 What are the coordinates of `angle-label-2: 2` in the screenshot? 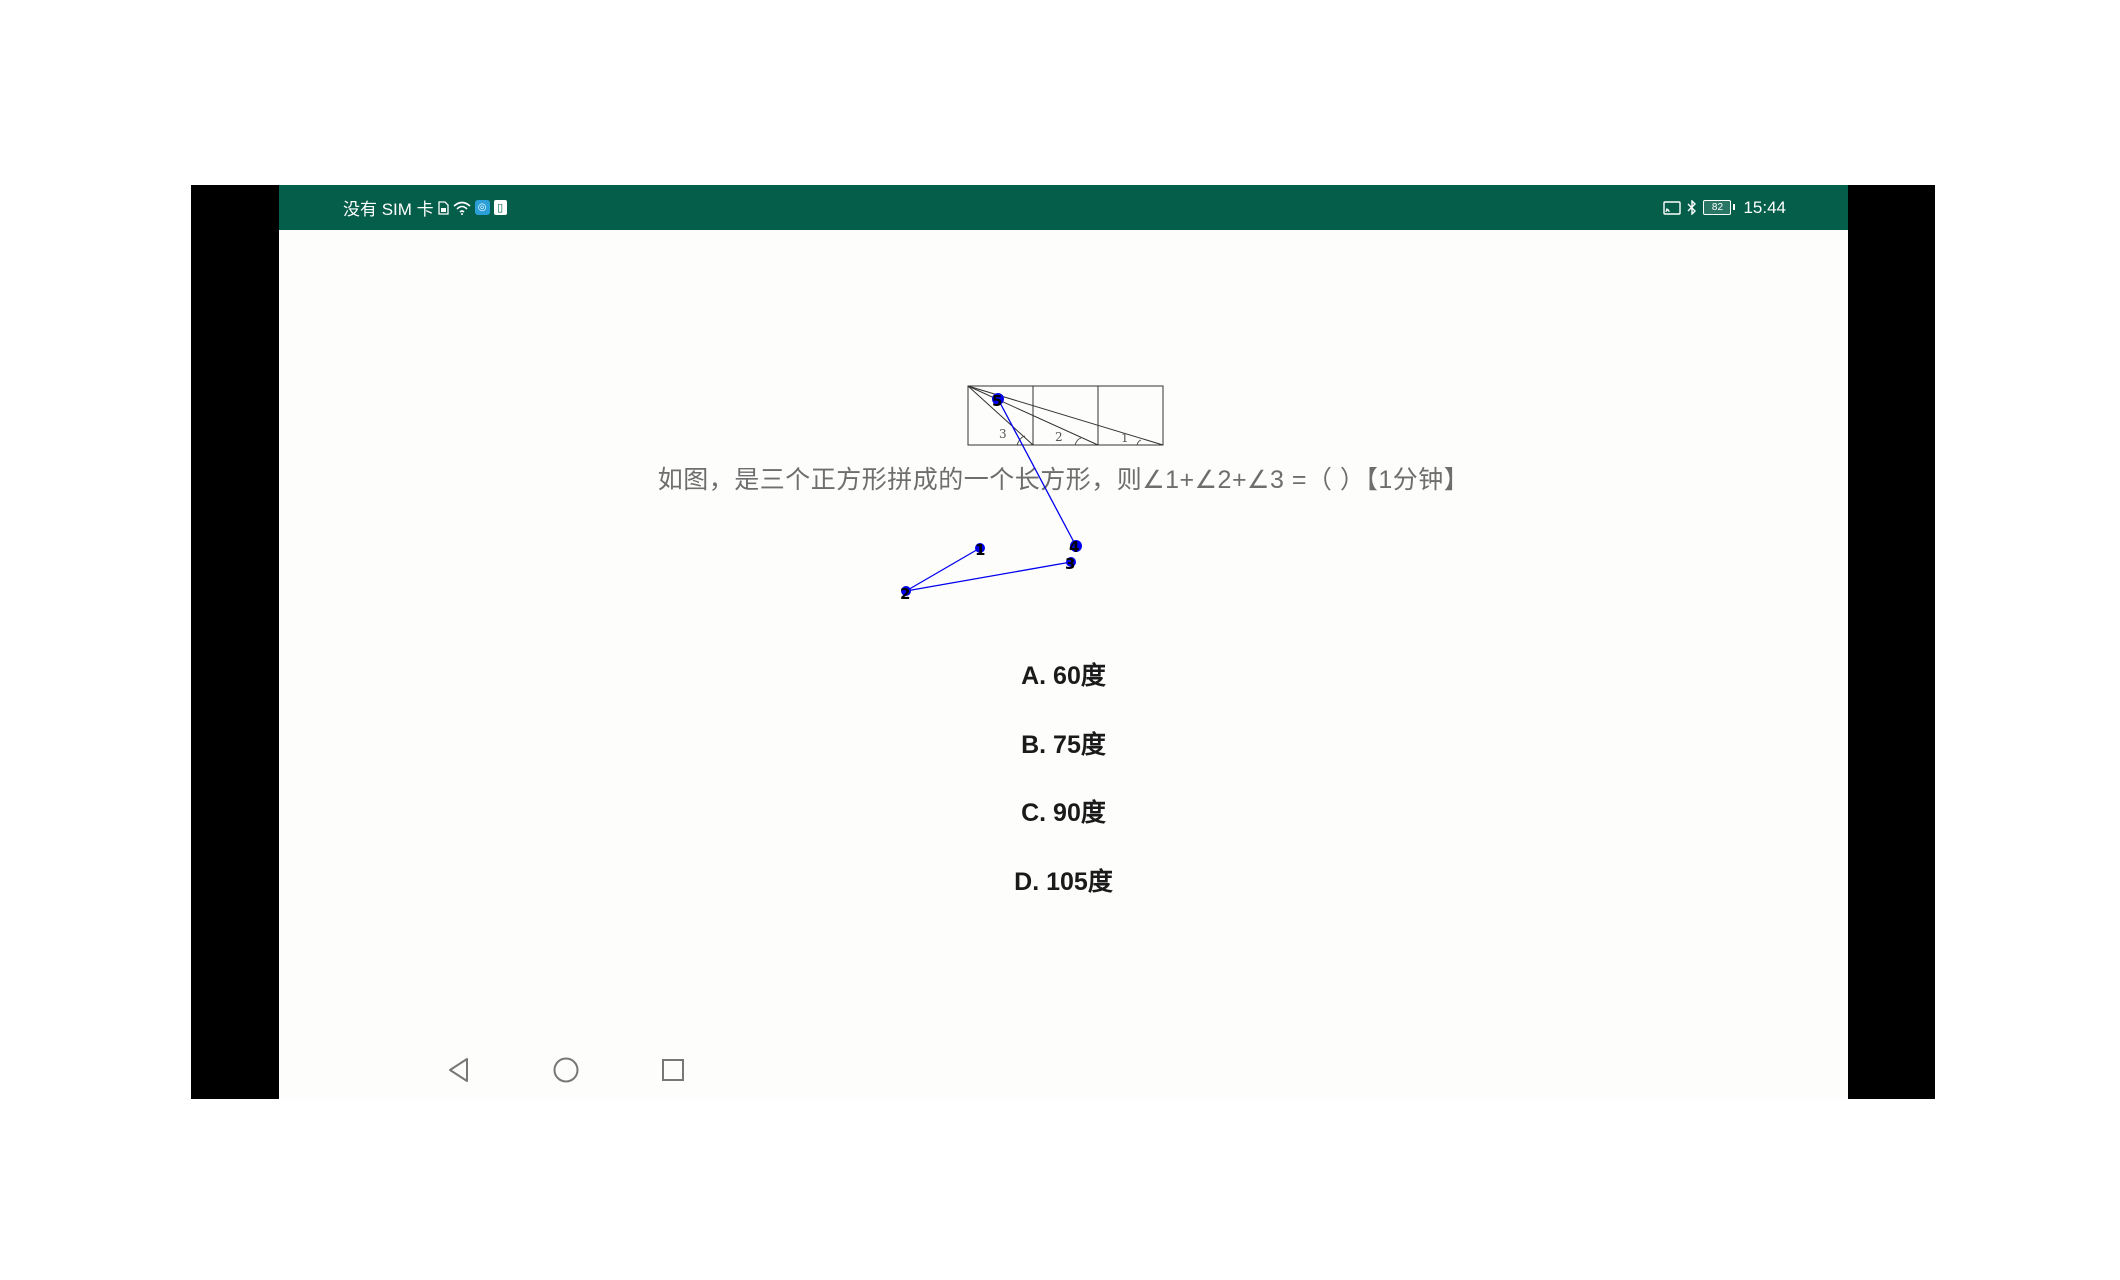 It's located at (1059, 437).